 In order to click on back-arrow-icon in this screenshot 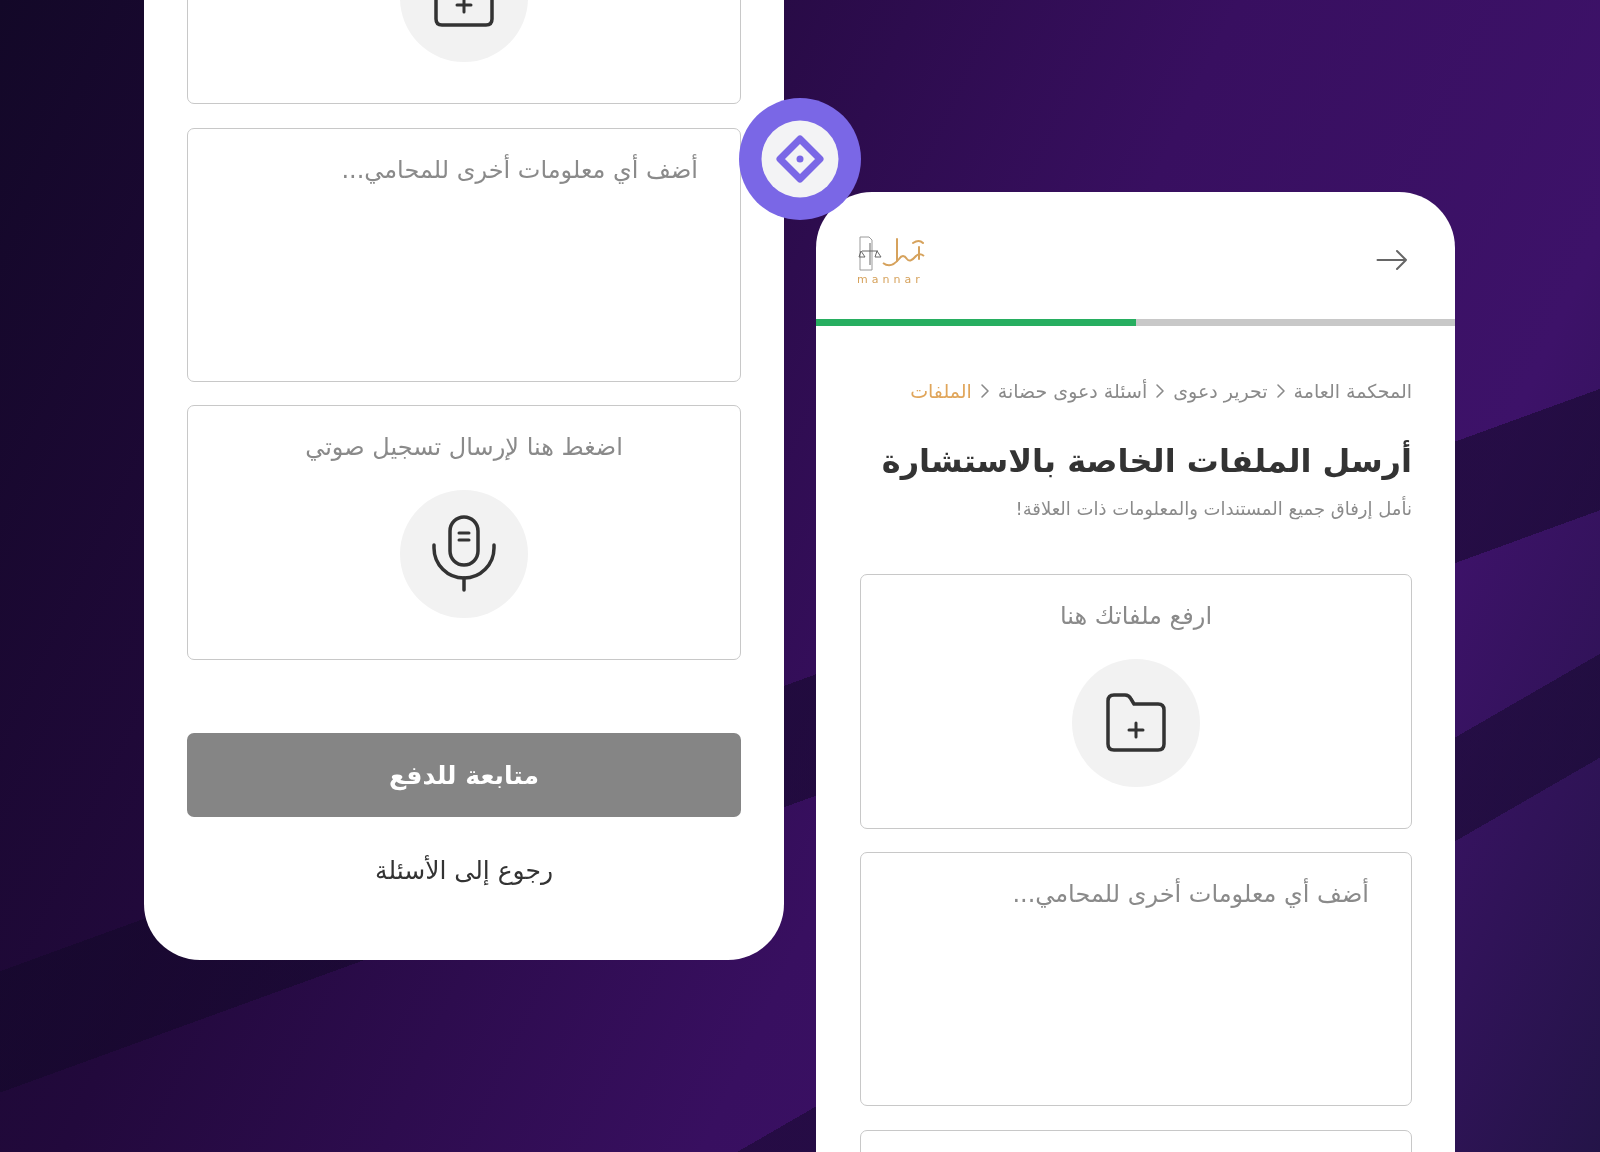, I will do `click(1392, 259)`.